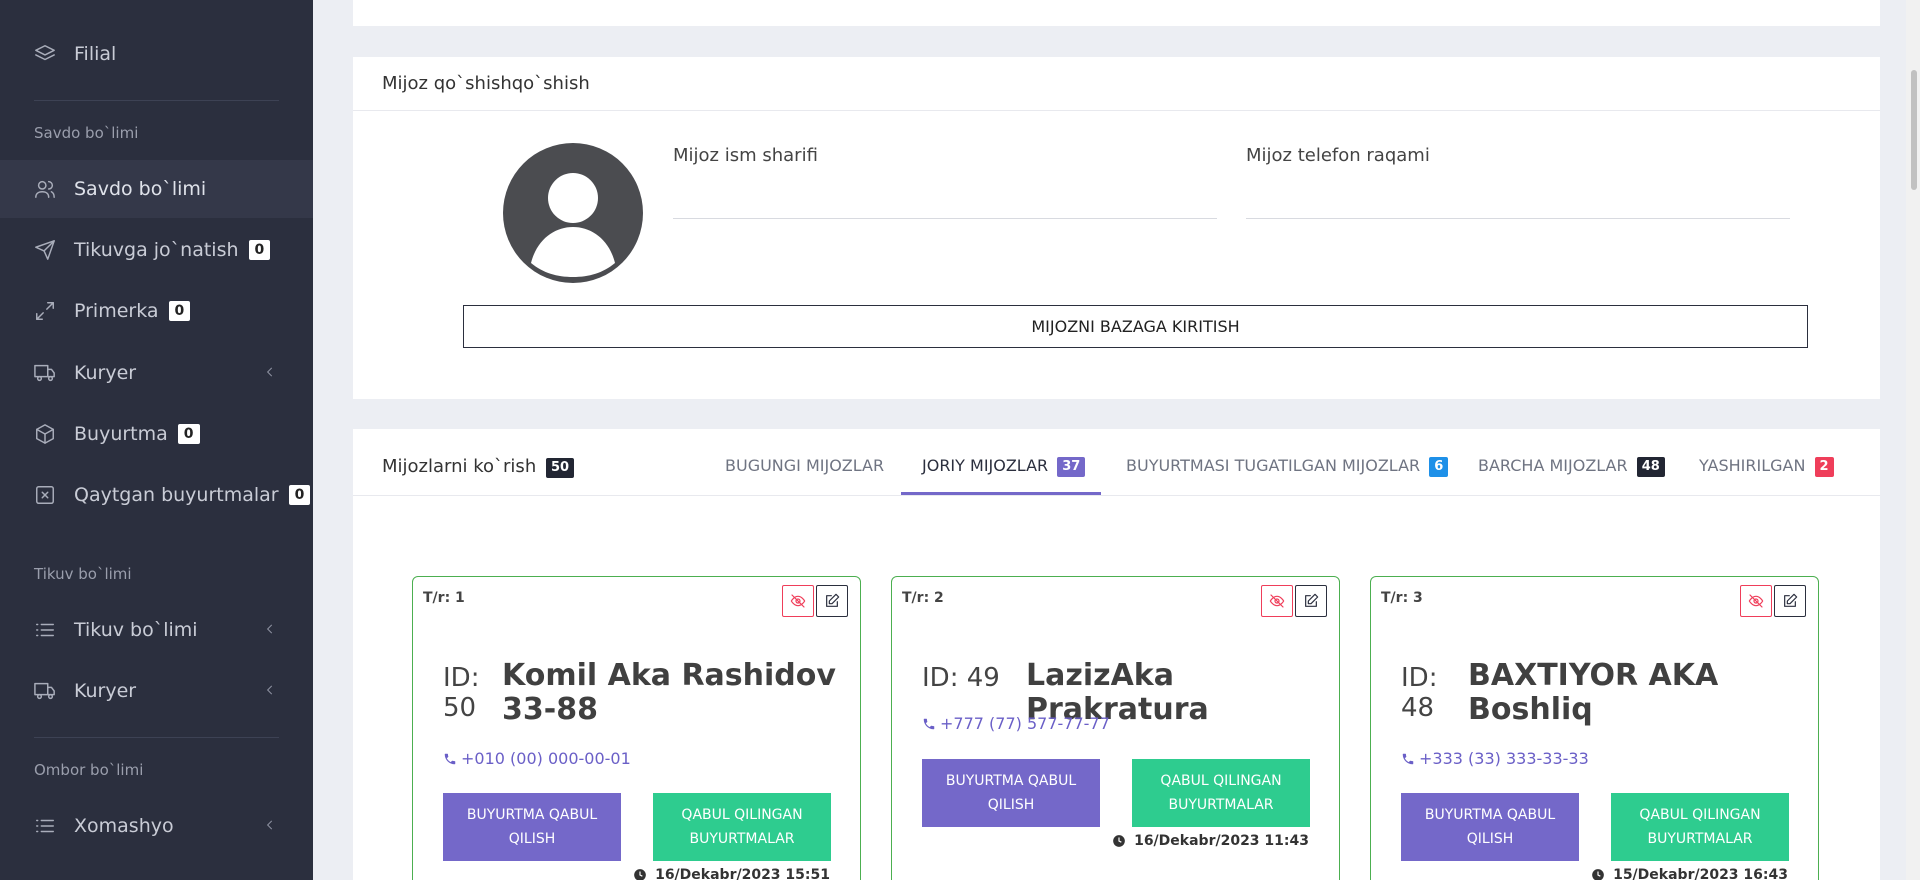  Describe the element at coordinates (1518, 218) in the screenshot. I see `phone-field-underline` at that location.